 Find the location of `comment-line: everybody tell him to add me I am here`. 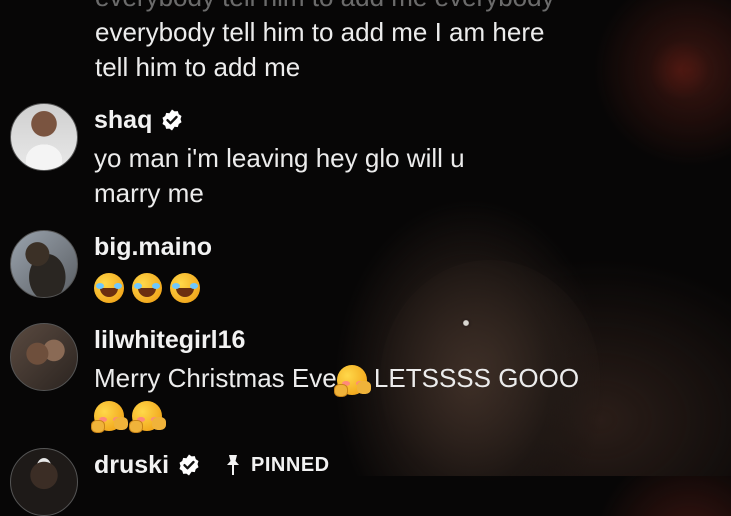

comment-line: everybody tell him to add me I am here is located at coordinates (320, 32).